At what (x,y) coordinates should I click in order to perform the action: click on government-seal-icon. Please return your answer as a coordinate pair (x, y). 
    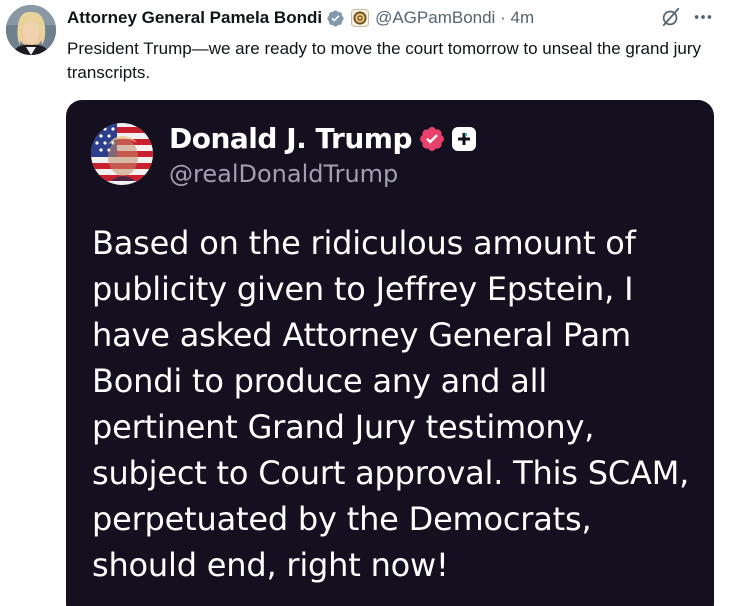
    Looking at the image, I should click on (360, 18).